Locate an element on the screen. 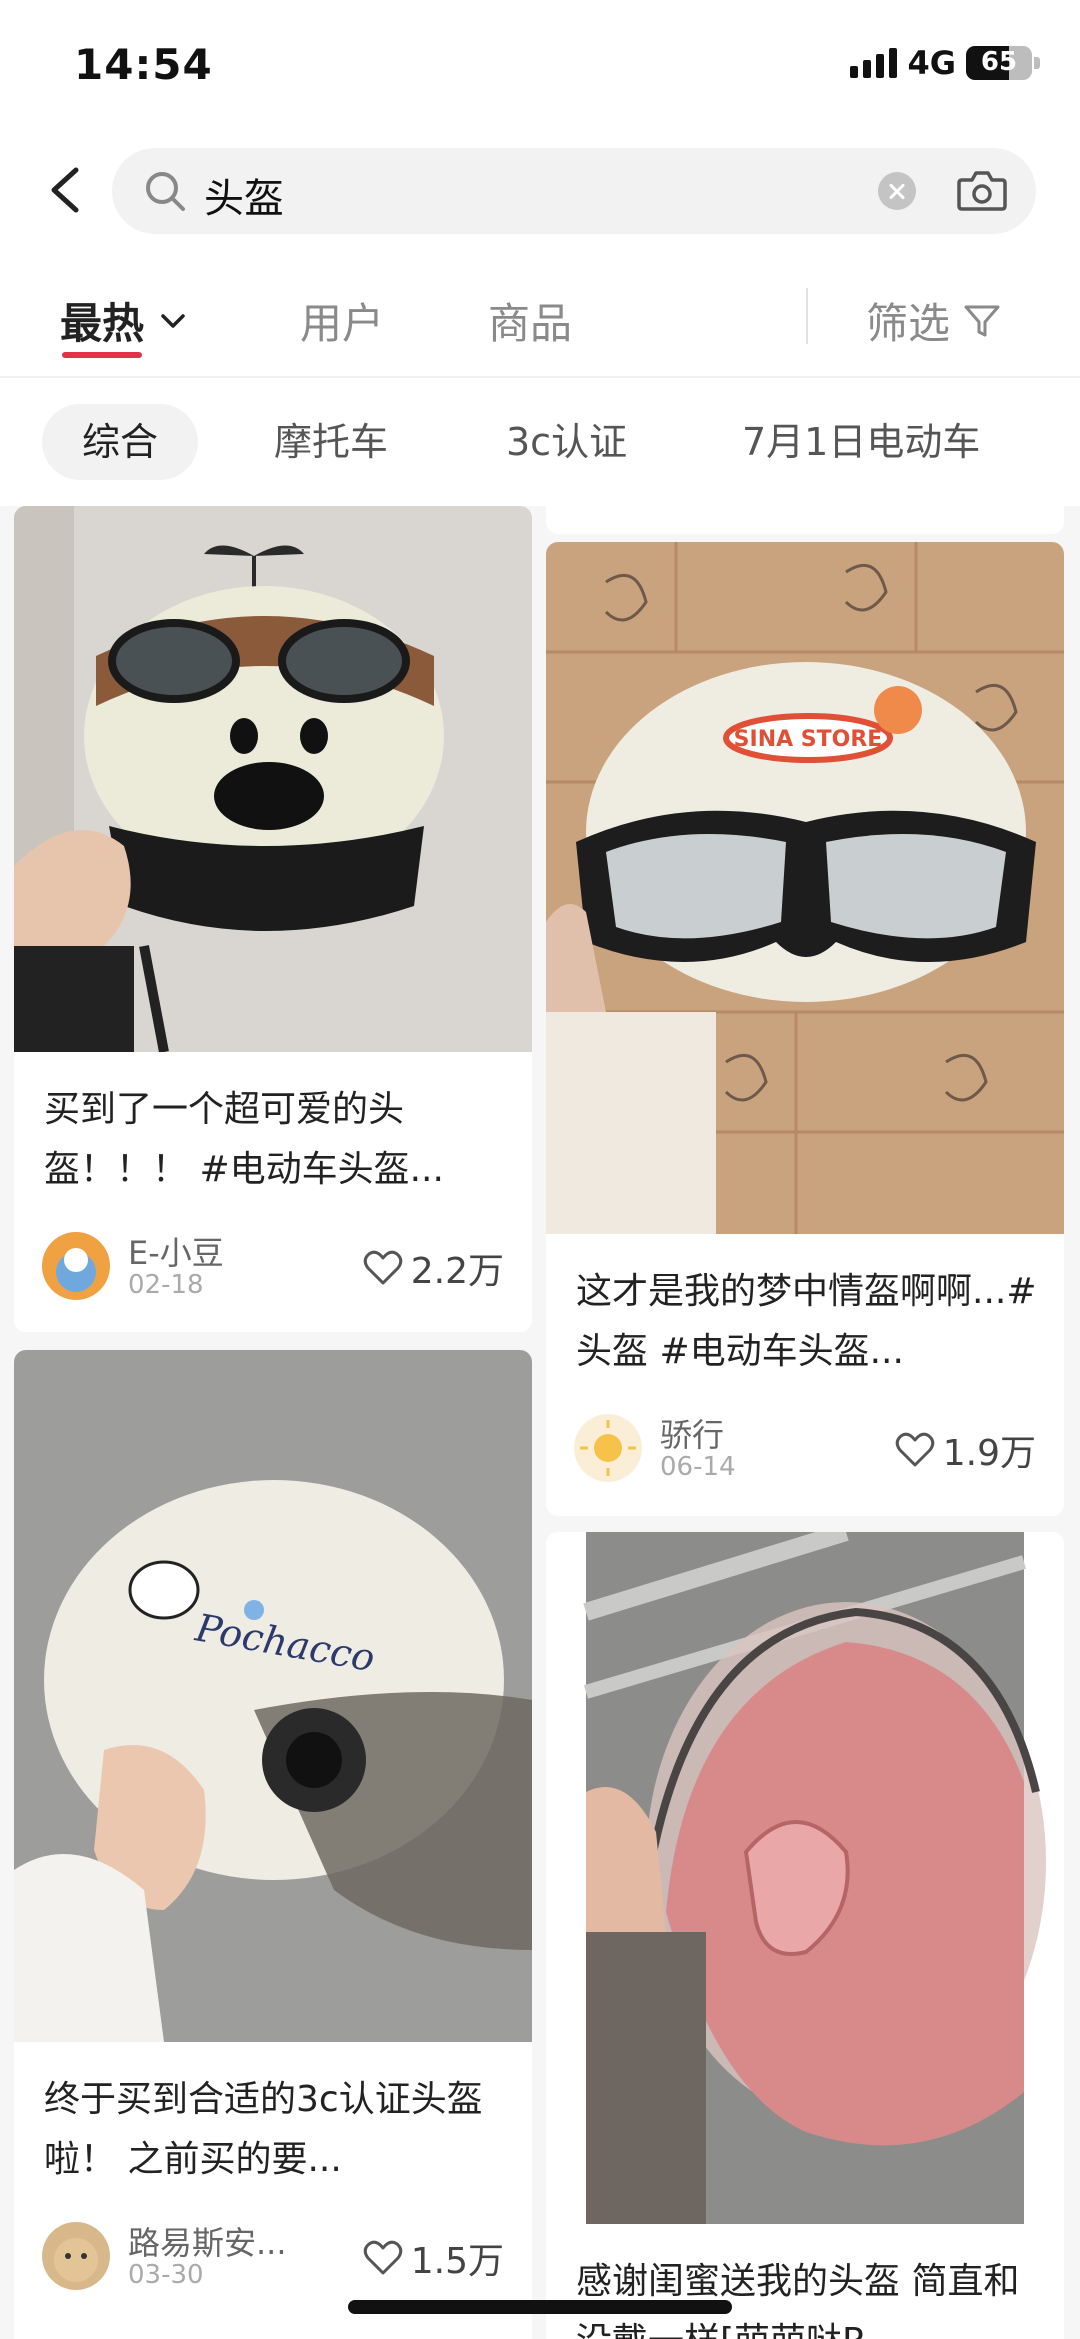 Image resolution: width=1080 pixels, height=2339 pixels. search-header: 头盔 is located at coordinates (540, 190).